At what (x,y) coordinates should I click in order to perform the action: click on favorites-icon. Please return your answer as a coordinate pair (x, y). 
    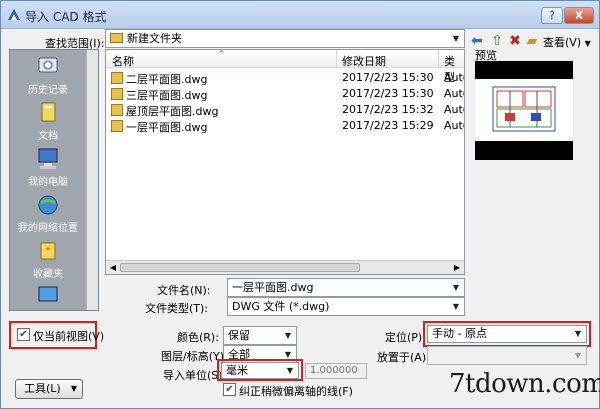
    Looking at the image, I should click on (48, 251).